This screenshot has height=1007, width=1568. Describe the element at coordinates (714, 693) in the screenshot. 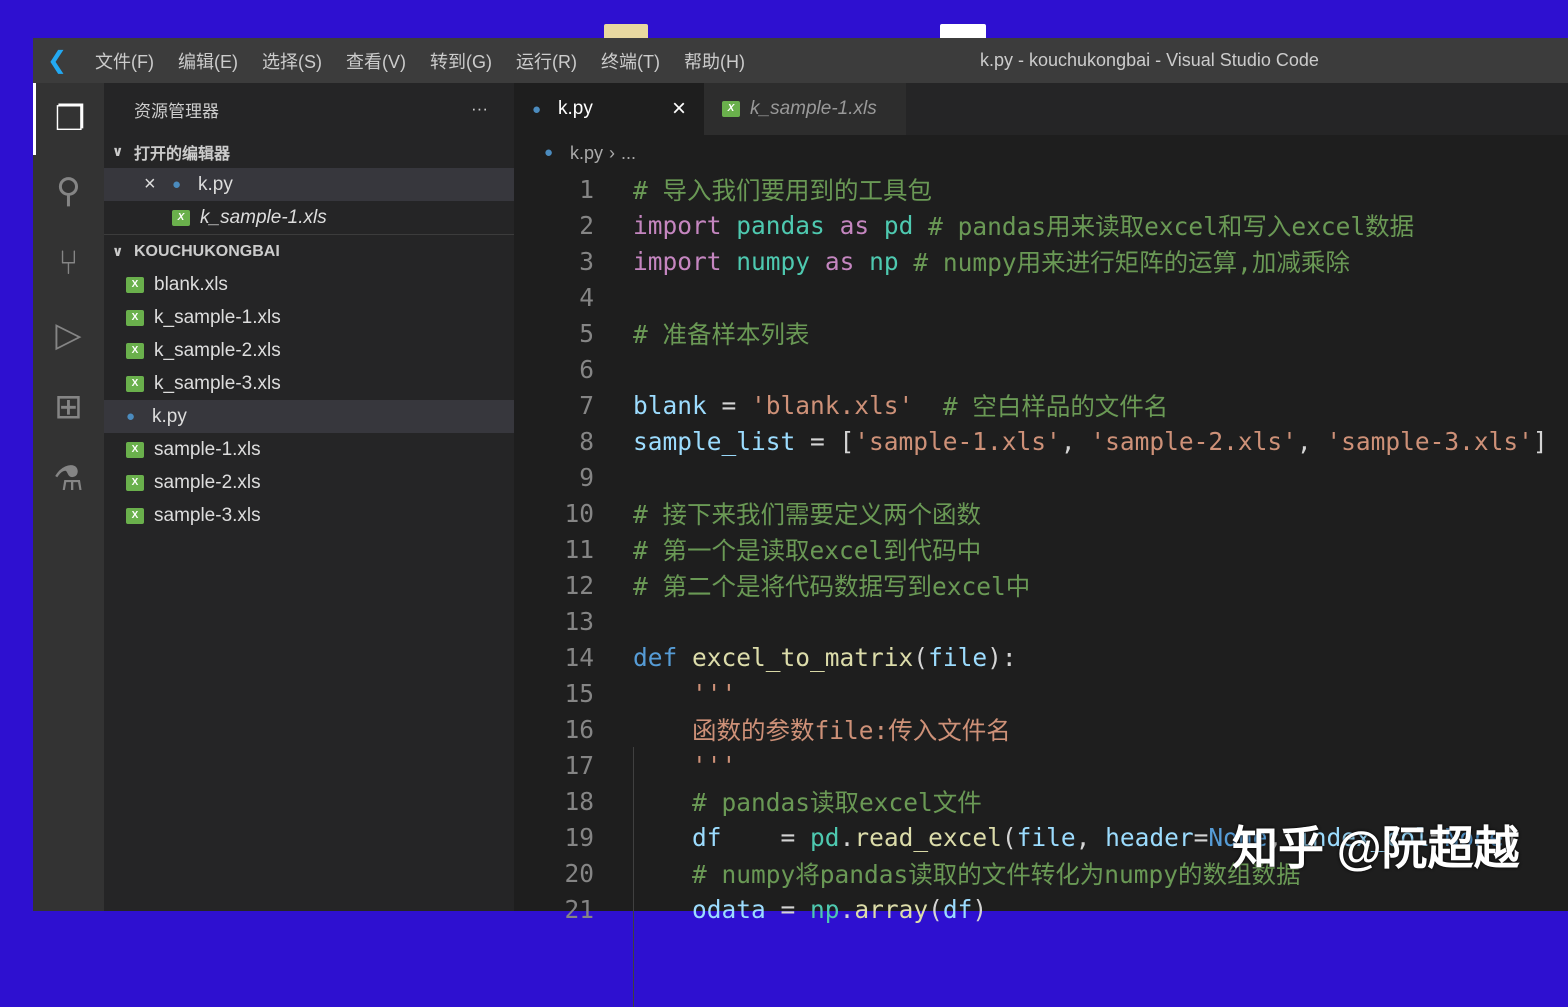

I see `code-token: '''` at that location.